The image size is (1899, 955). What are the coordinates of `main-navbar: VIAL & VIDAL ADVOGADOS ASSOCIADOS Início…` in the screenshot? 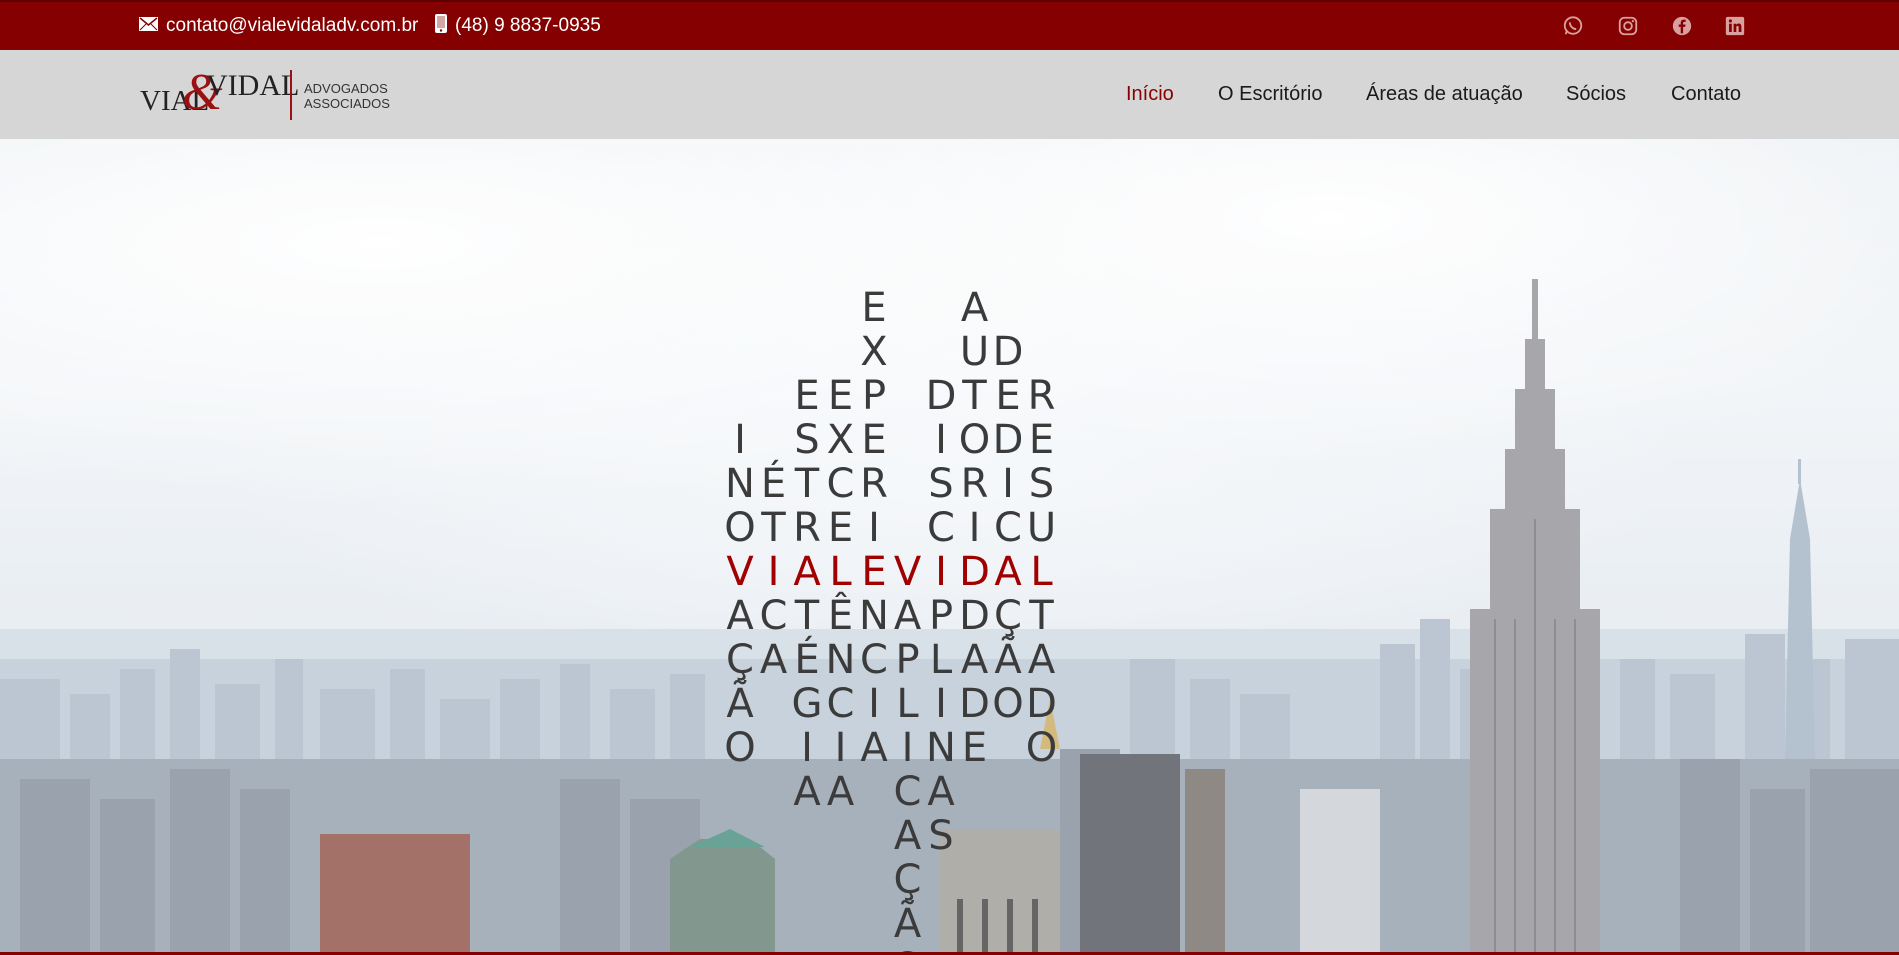 It's located at (949, 94).